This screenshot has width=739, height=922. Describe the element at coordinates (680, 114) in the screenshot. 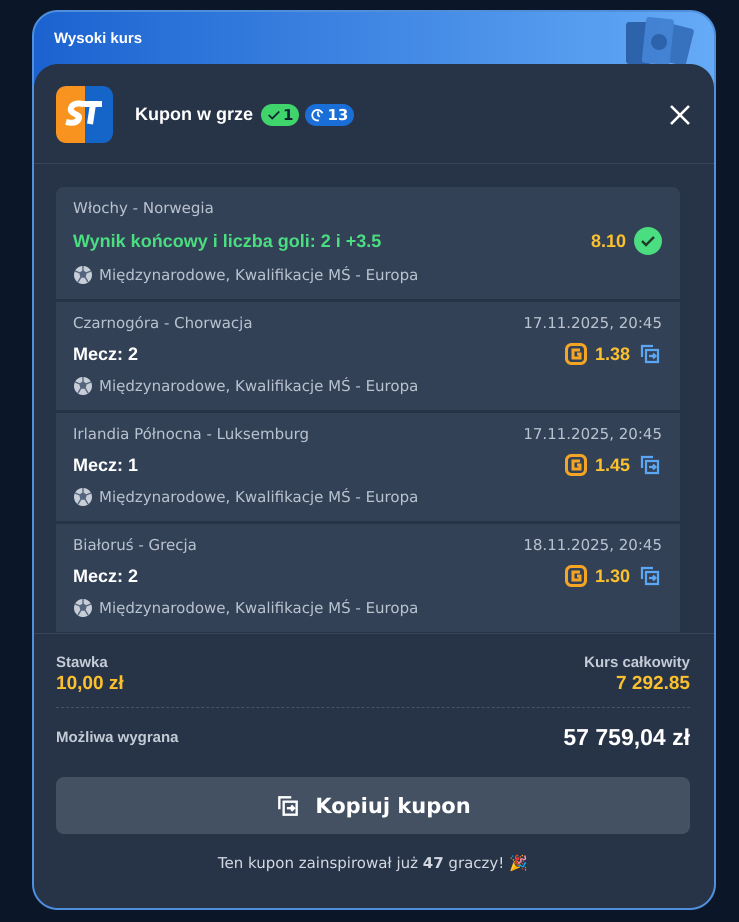

I see `close-button` at that location.